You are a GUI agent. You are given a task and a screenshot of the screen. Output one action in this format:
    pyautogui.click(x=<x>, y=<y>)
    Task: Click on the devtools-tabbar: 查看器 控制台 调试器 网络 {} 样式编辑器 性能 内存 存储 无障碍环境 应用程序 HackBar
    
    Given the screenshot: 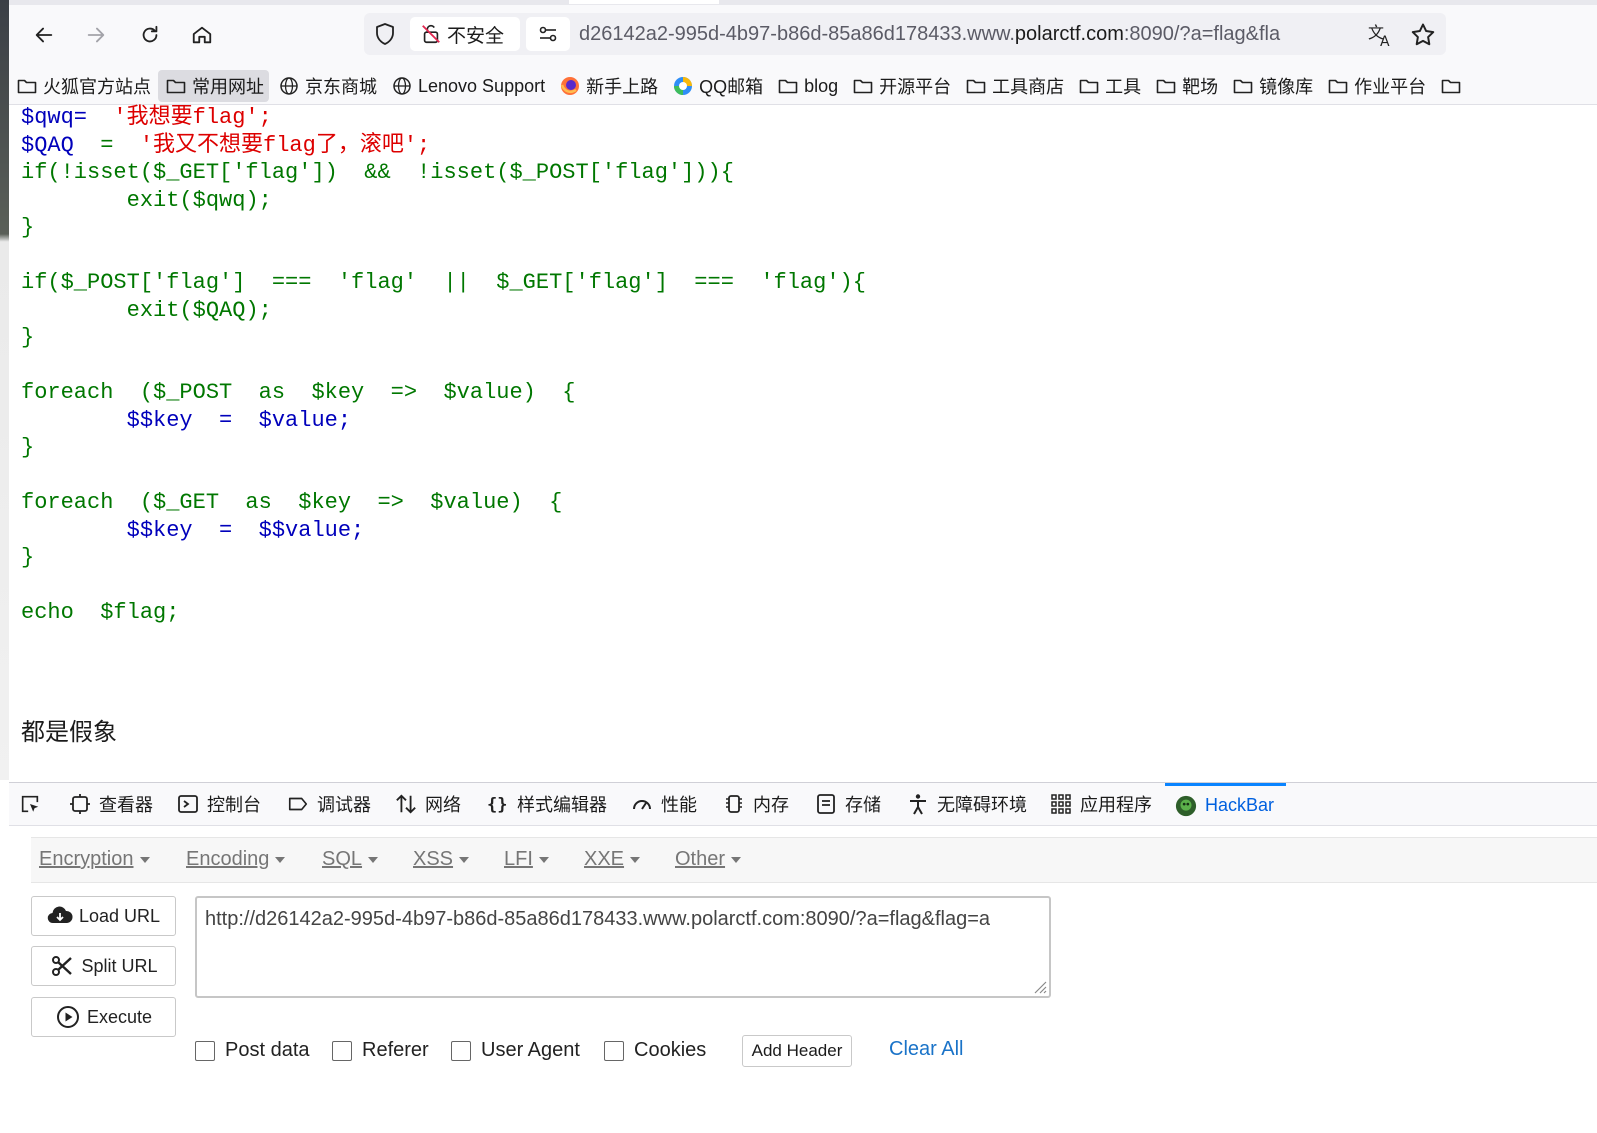 What is the action you would take?
    pyautogui.click(x=803, y=804)
    